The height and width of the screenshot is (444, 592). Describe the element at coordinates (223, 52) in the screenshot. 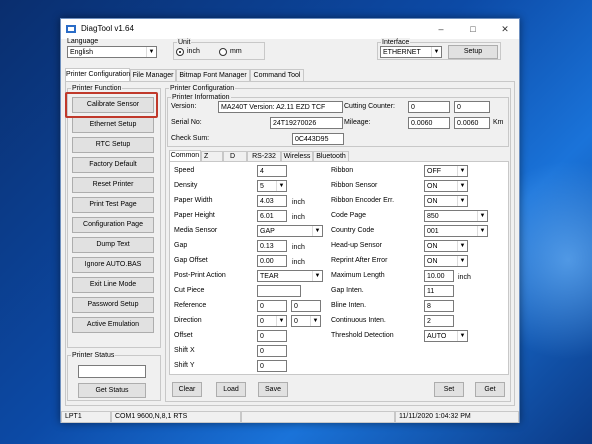

I see `unit-mm-radio` at that location.